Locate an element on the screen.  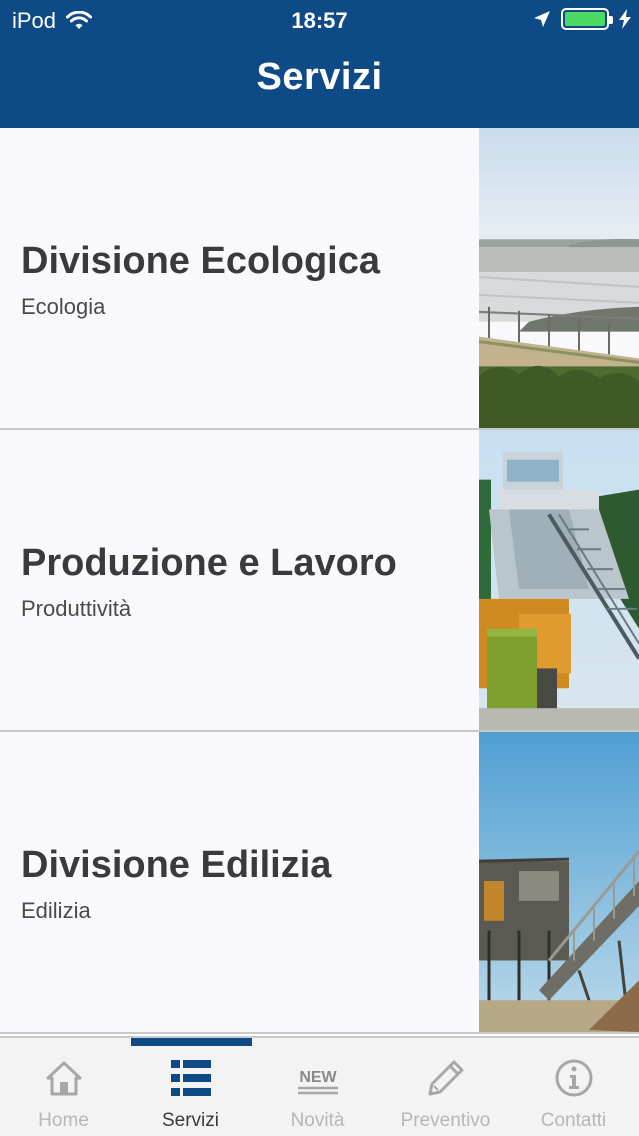
tab-label: Home is located at coordinates (63, 1120).